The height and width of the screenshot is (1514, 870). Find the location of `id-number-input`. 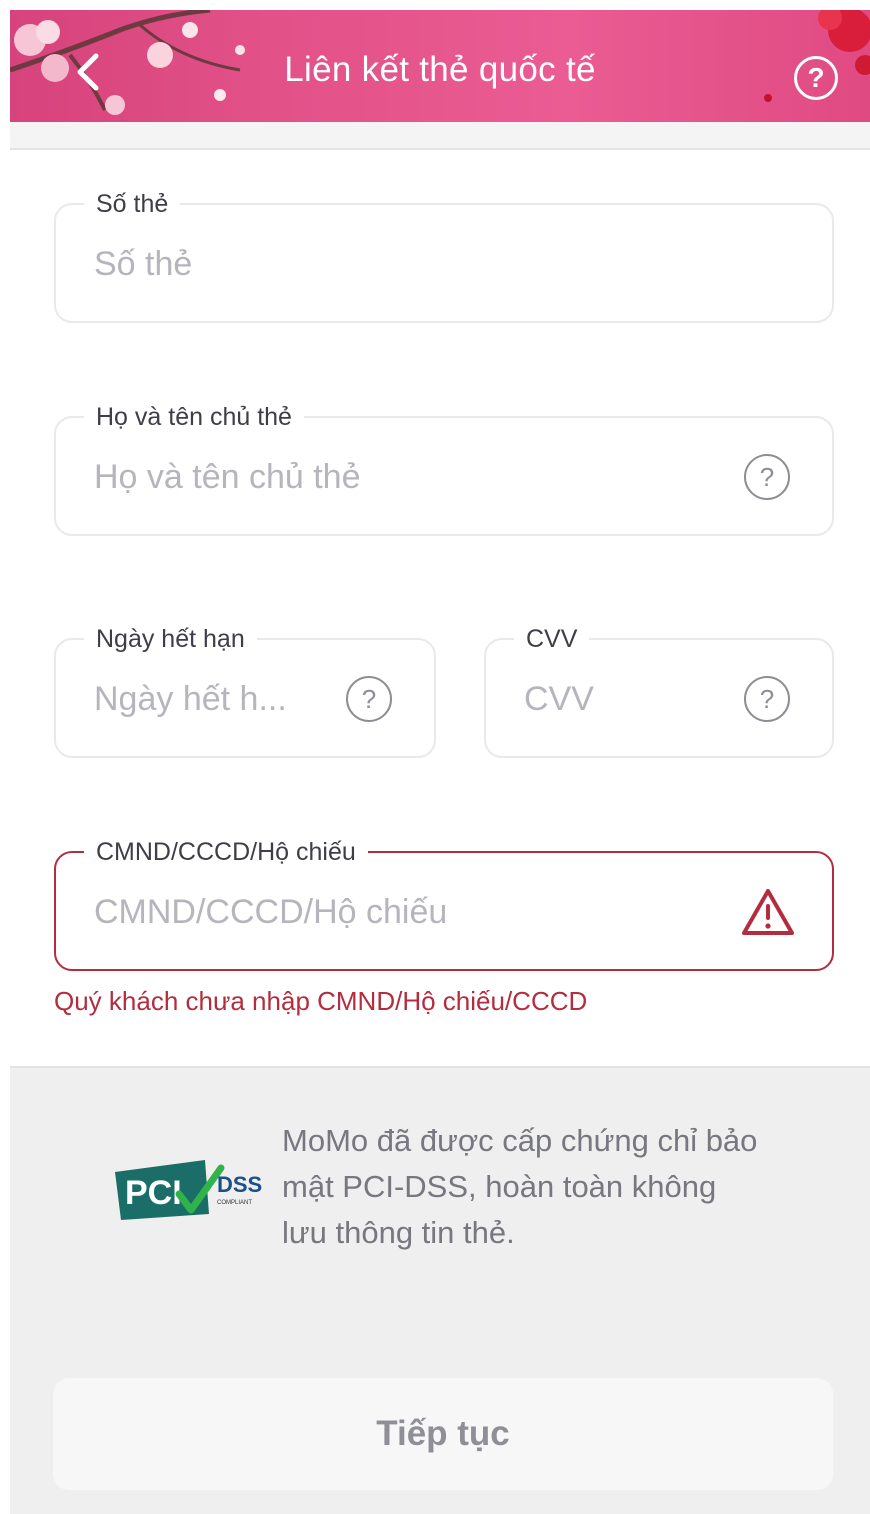

id-number-input is located at coordinates (404, 912).